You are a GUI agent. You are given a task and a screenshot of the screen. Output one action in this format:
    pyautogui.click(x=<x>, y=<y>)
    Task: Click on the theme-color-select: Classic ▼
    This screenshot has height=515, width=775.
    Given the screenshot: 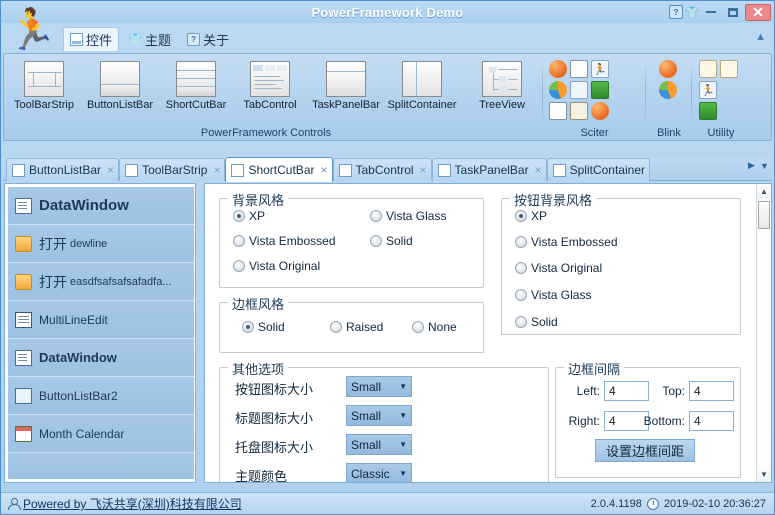 What is the action you would take?
    pyautogui.click(x=379, y=472)
    